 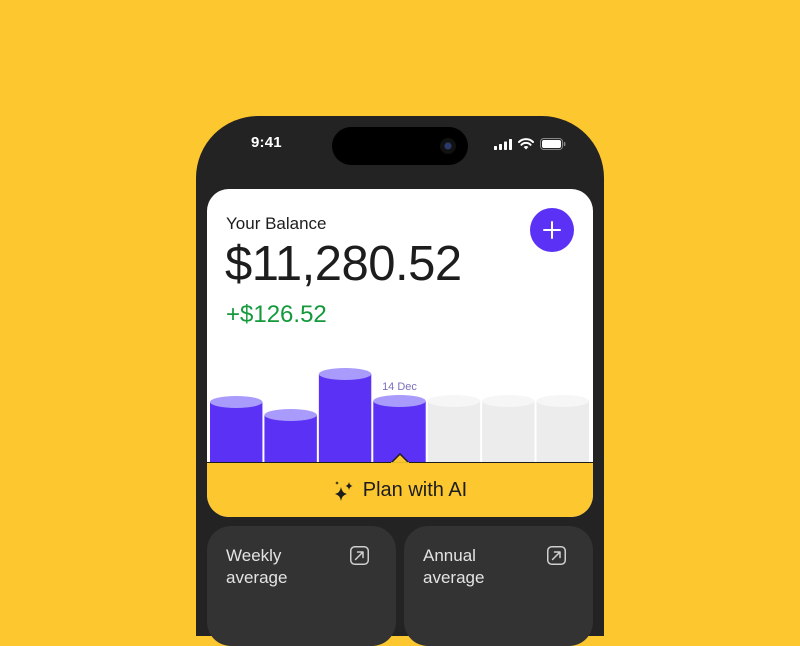 I want to click on balance-amount: $11,280.52, so click(x=343, y=264).